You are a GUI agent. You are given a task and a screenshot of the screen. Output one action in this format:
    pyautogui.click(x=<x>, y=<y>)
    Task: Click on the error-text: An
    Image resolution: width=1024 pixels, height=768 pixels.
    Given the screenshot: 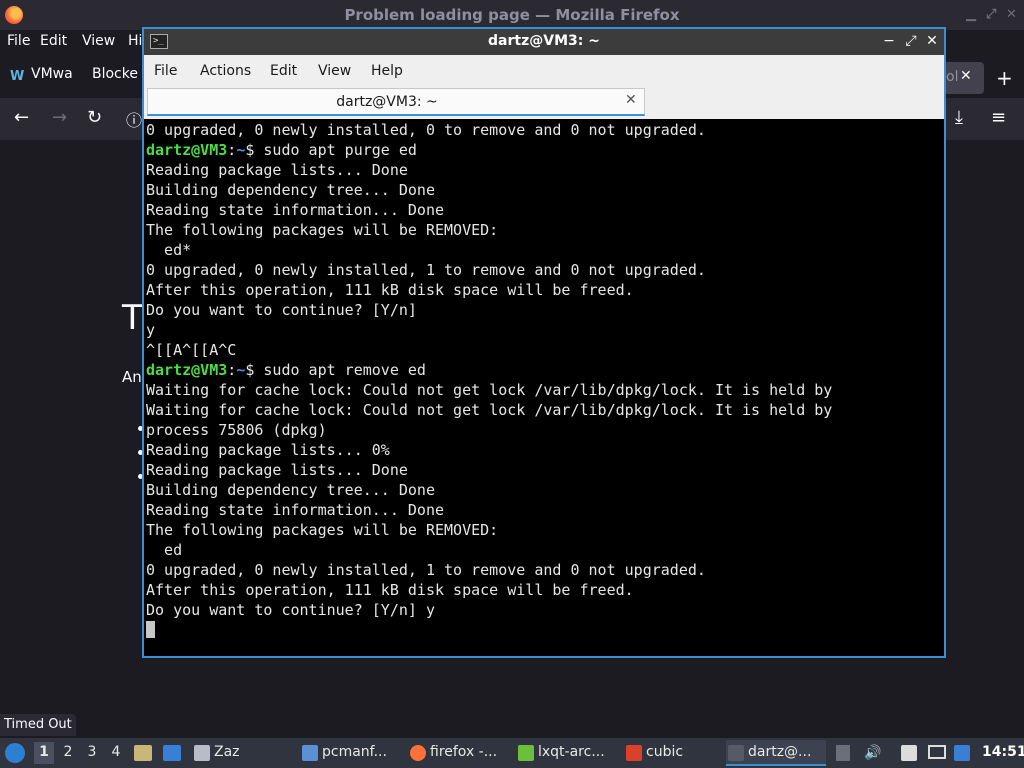 What is the action you would take?
    pyautogui.click(x=132, y=377)
    